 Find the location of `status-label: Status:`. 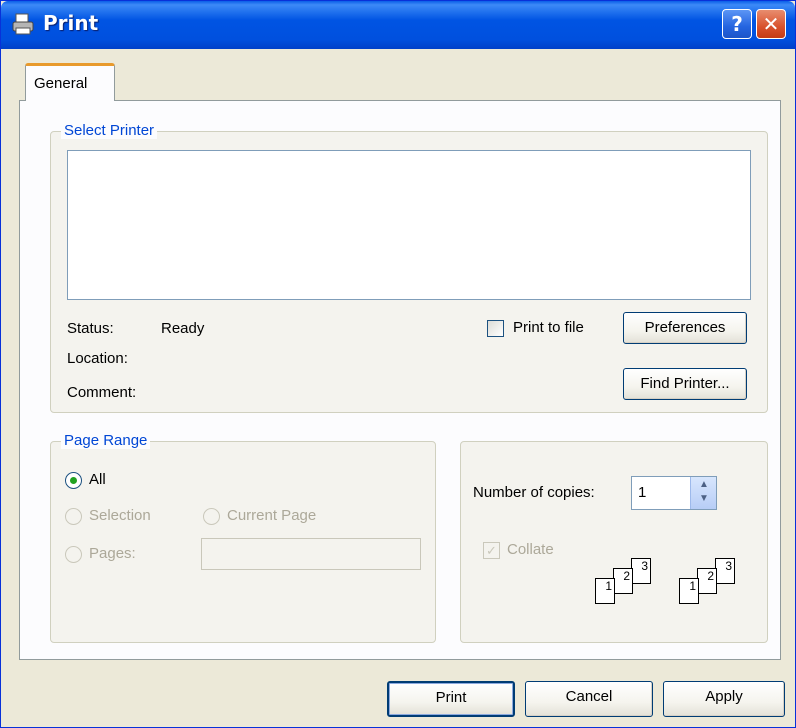

status-label: Status: is located at coordinates (90, 328).